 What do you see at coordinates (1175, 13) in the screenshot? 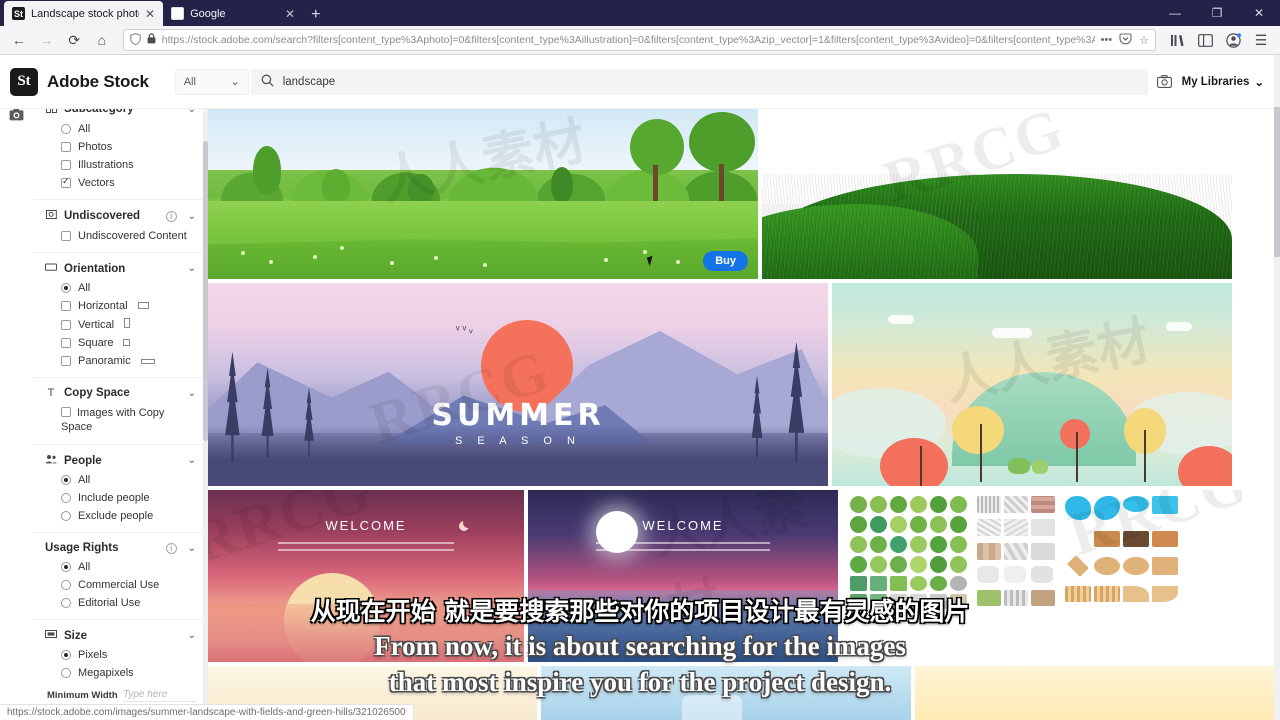
I see `minimize-icon: —` at bounding box center [1175, 13].